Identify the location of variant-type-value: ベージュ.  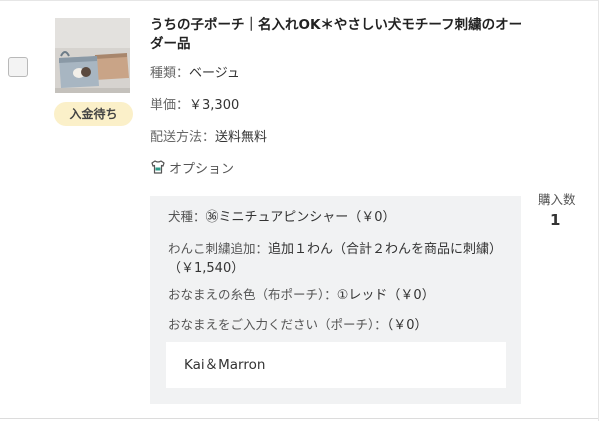
(214, 73).